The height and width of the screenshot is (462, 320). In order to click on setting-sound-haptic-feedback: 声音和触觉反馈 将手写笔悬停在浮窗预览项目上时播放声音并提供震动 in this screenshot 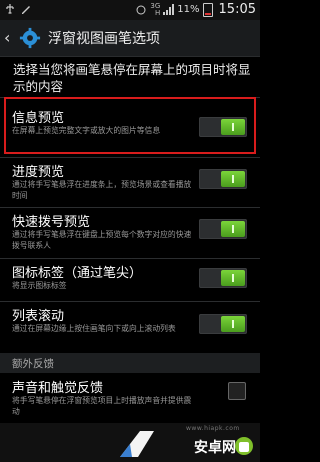, I will do `click(130, 399)`.